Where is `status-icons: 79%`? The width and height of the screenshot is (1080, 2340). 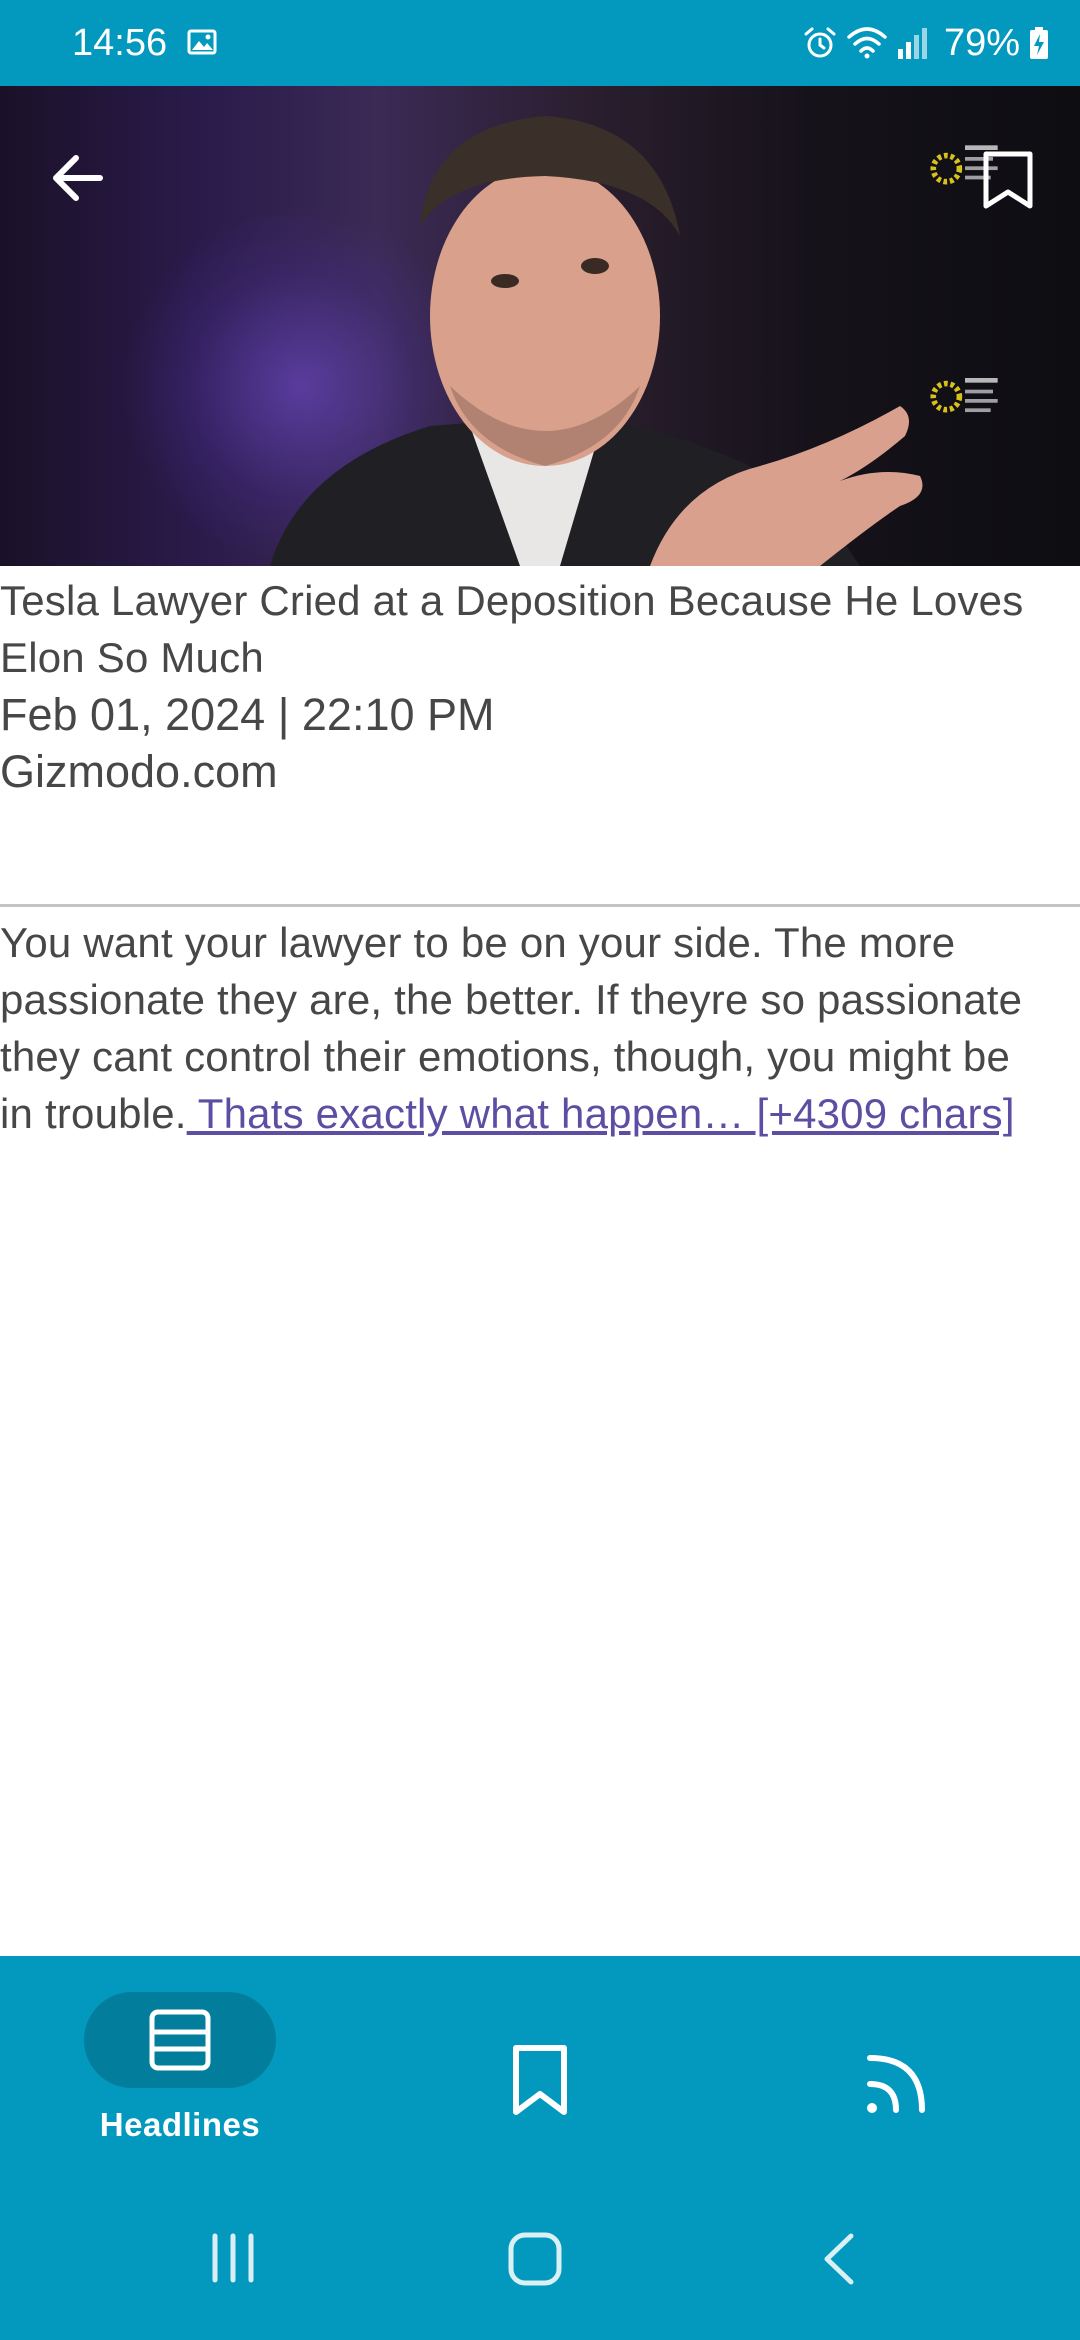
status-icons: 79% is located at coordinates (926, 43).